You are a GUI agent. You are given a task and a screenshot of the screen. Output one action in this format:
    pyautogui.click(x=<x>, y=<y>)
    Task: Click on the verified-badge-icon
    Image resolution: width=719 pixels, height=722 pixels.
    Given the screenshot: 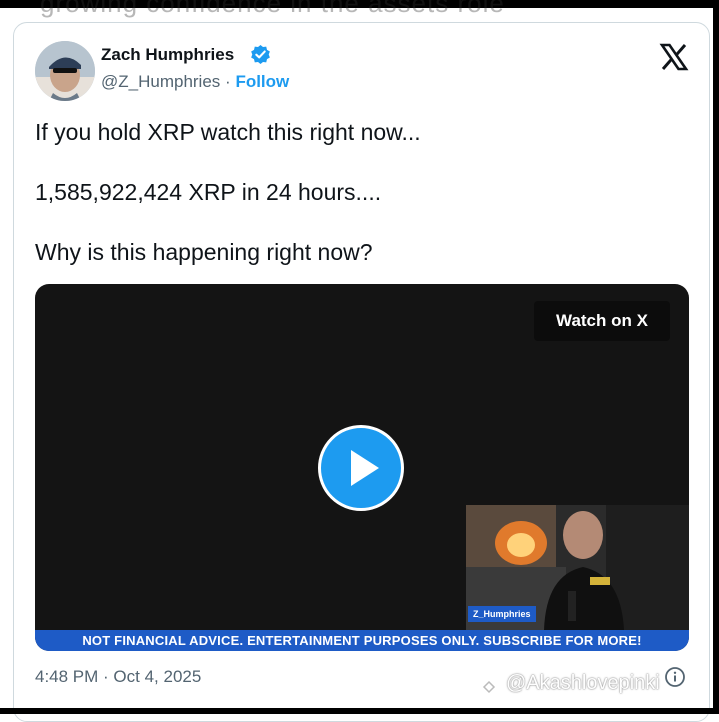 What is the action you would take?
    pyautogui.click(x=260, y=54)
    